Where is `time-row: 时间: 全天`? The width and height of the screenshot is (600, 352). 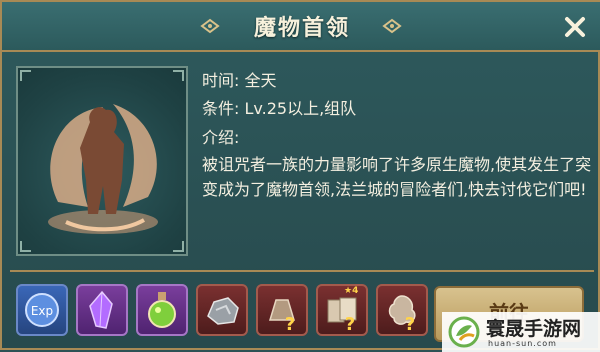 time-row: 时间: 全天 is located at coordinates (239, 79).